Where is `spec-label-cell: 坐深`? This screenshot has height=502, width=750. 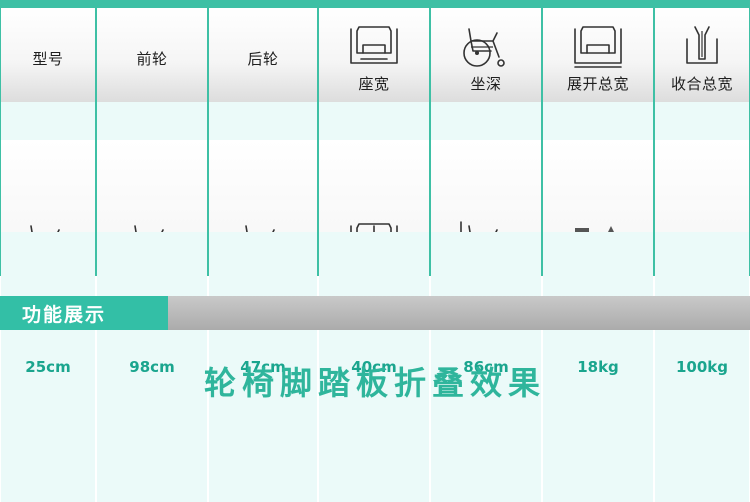
spec-label-cell: 坐深 is located at coordinates (486, 58).